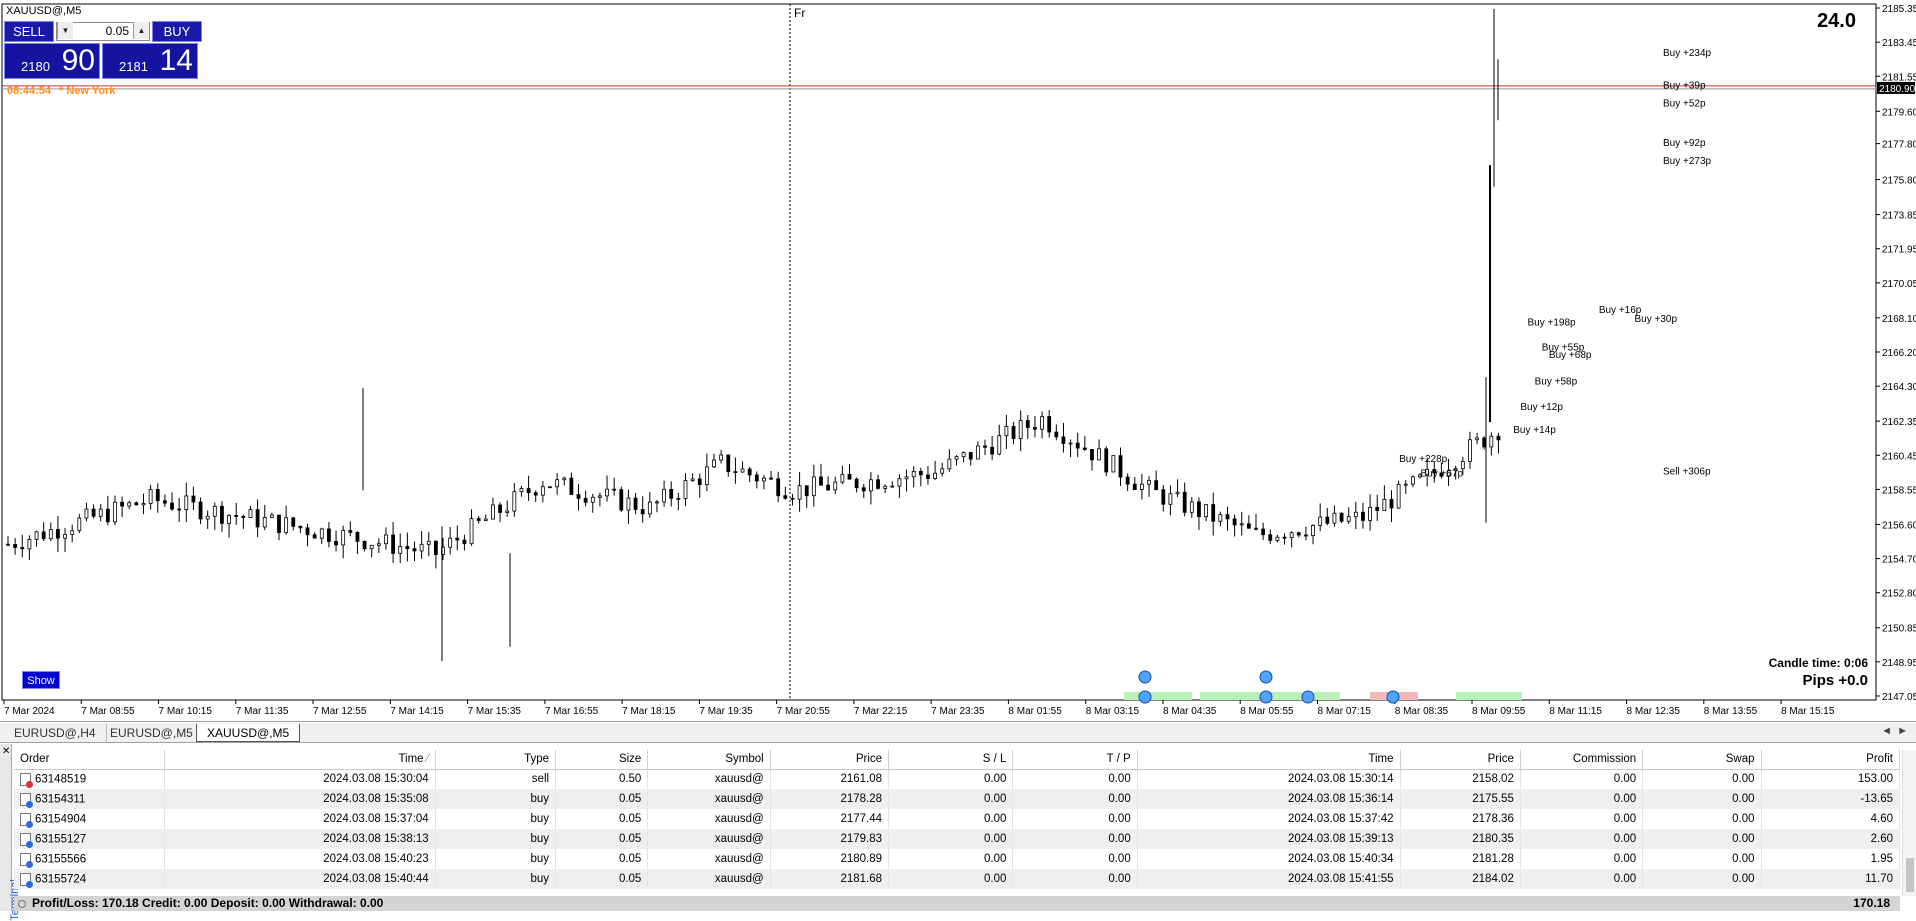  Describe the element at coordinates (41, 680) in the screenshot. I see `show-button: Show` at that location.